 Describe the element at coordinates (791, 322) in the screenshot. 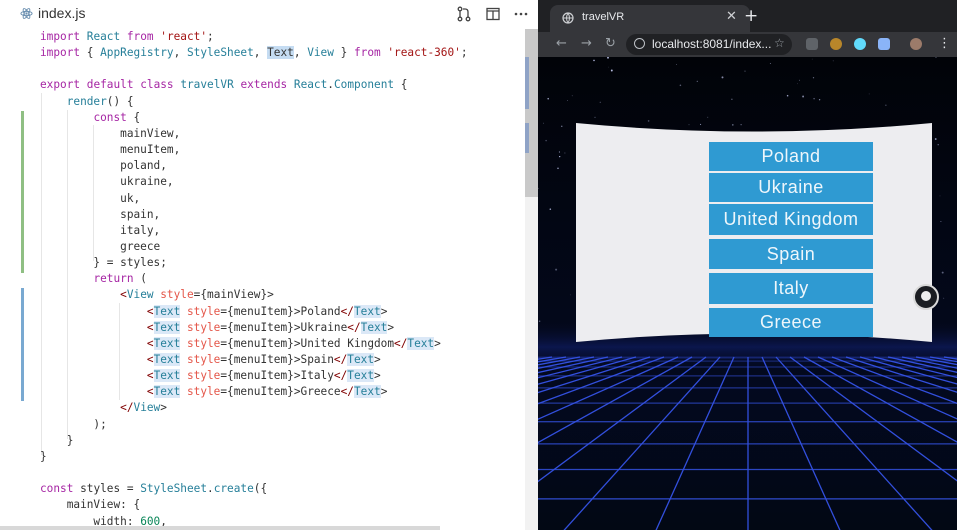

I see `menu-item-greece: Greece` at that location.